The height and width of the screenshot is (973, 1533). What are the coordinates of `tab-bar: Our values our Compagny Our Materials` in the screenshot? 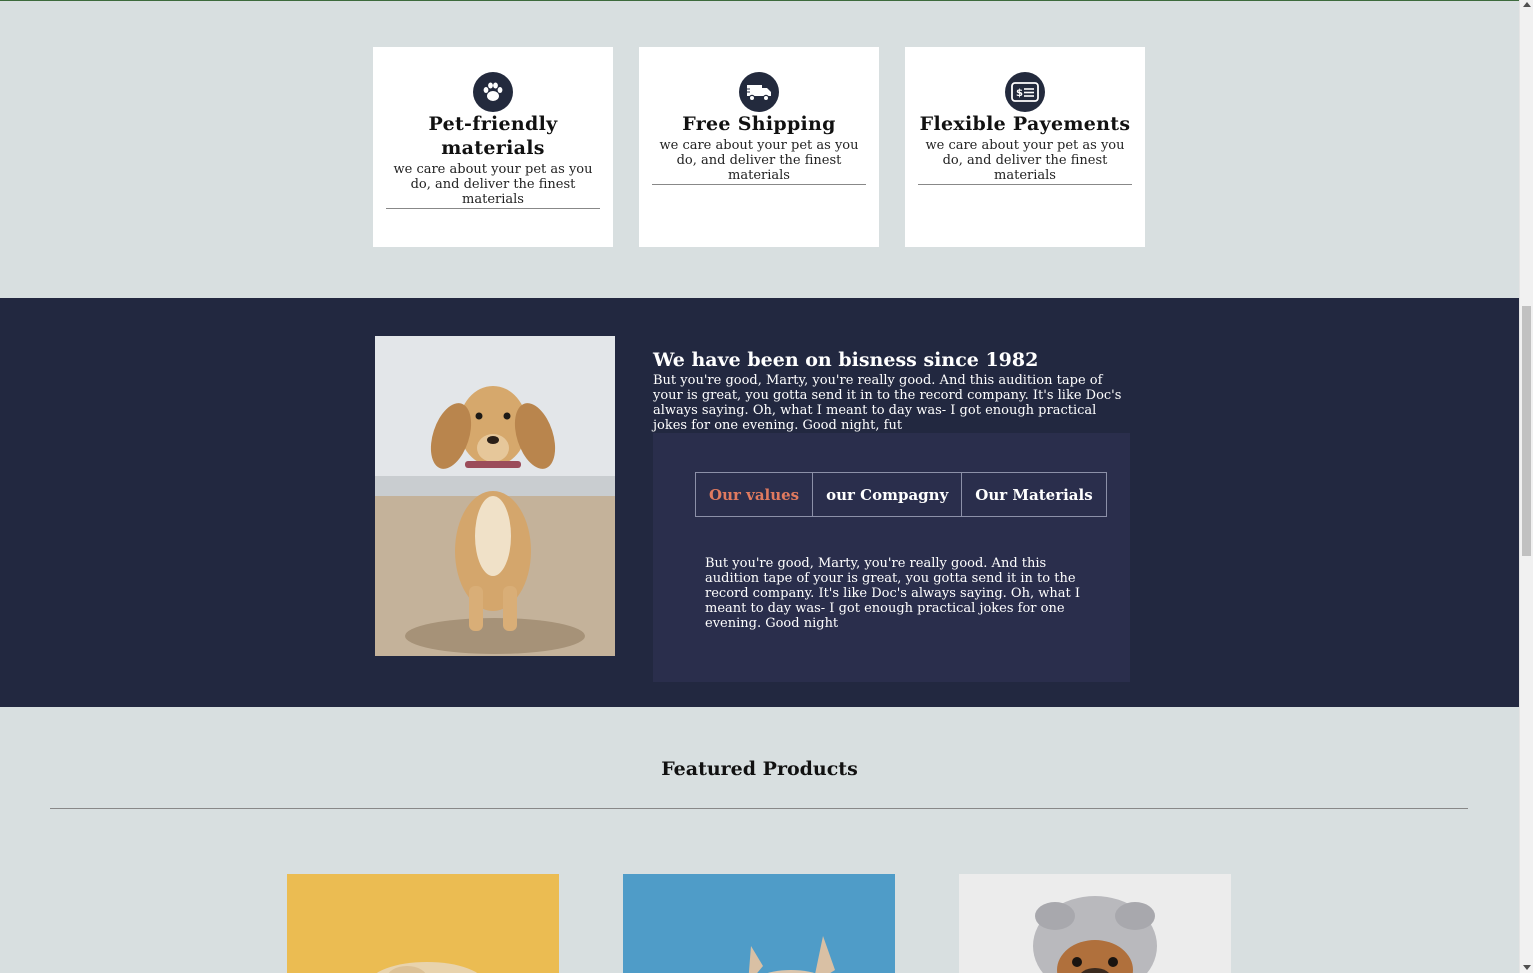 It's located at (901, 494).